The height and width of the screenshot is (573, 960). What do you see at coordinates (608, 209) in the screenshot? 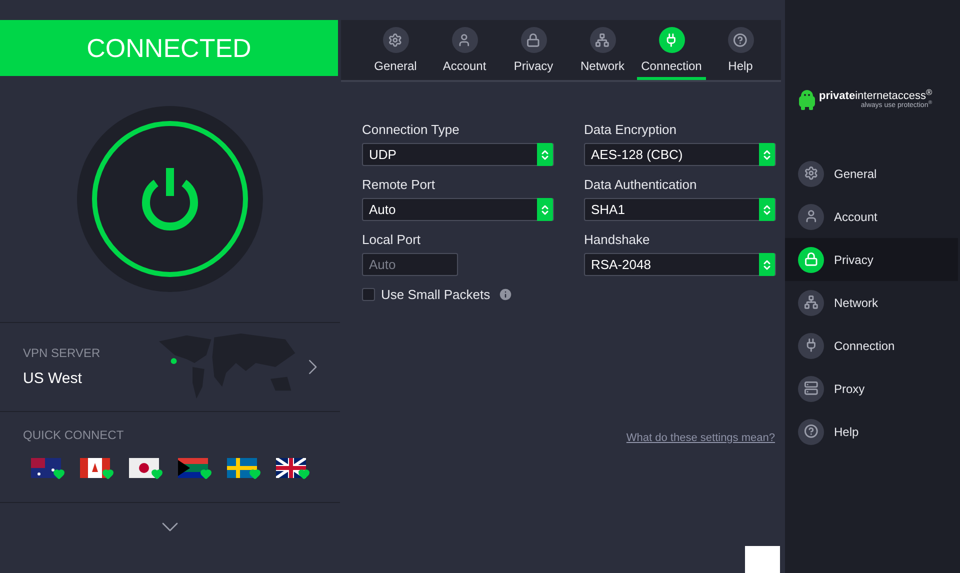
I see `dropdown-value: SHA1` at bounding box center [608, 209].